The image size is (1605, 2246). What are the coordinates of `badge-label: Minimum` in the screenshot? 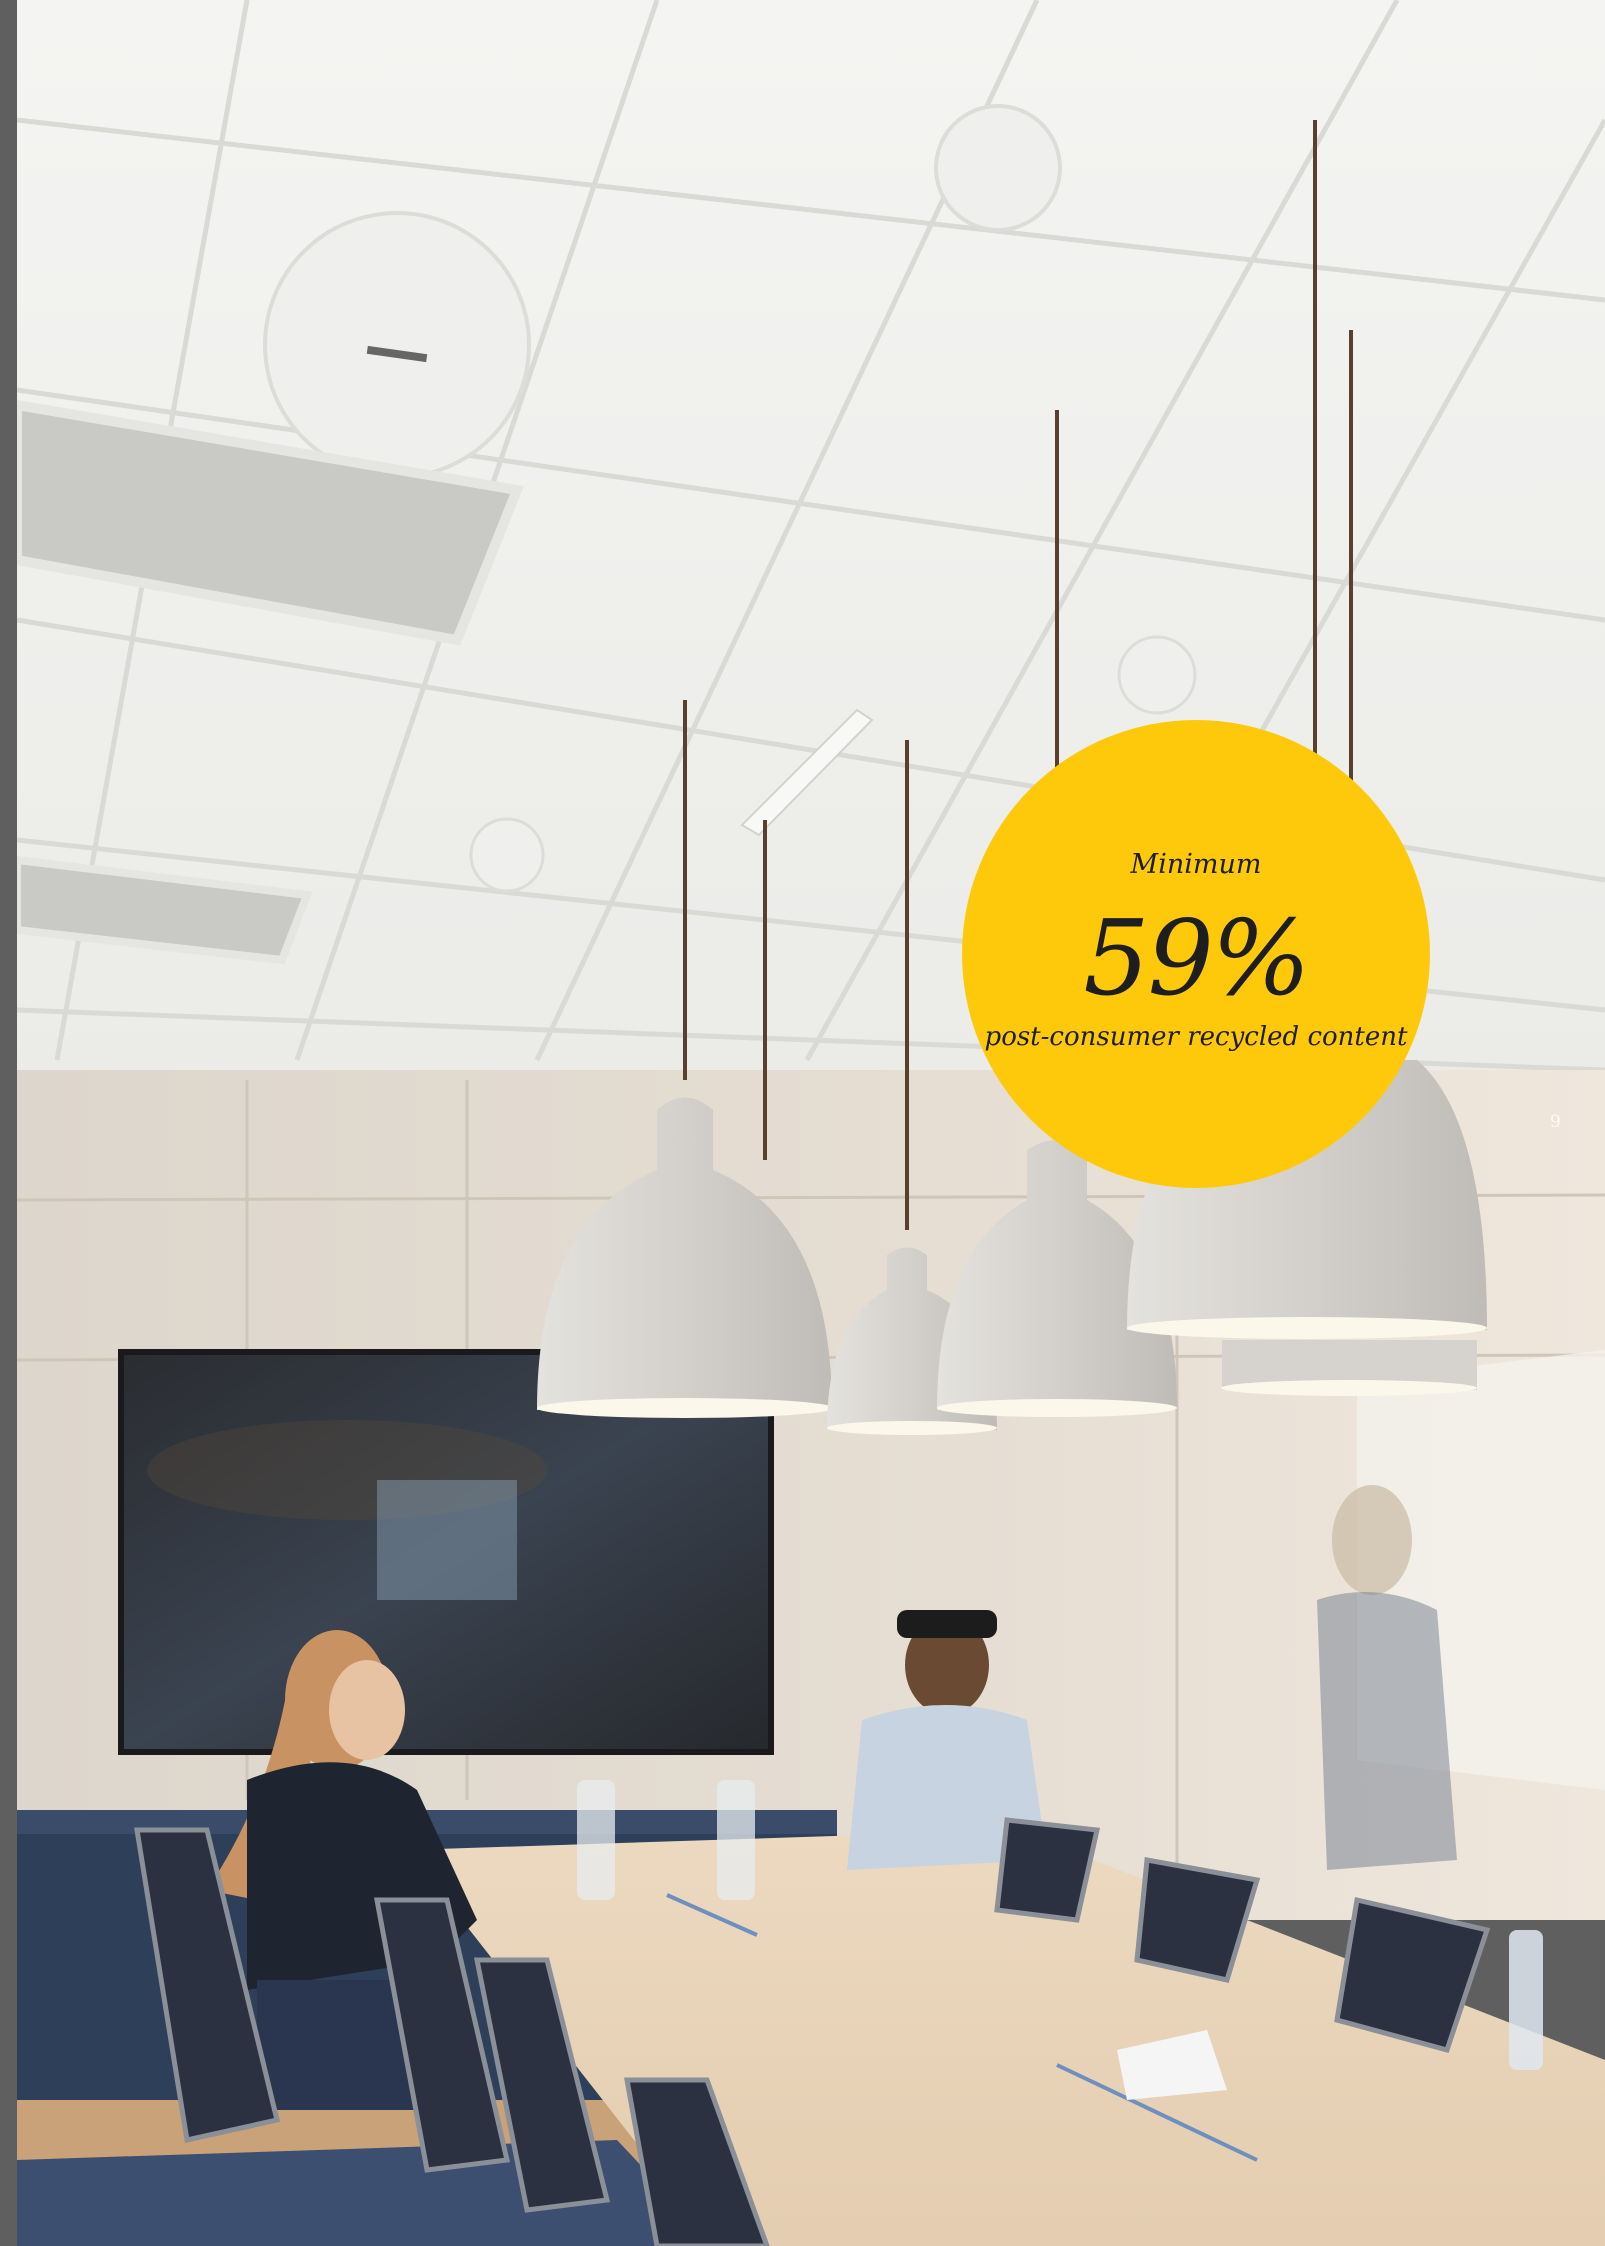 It's located at (1196, 864).